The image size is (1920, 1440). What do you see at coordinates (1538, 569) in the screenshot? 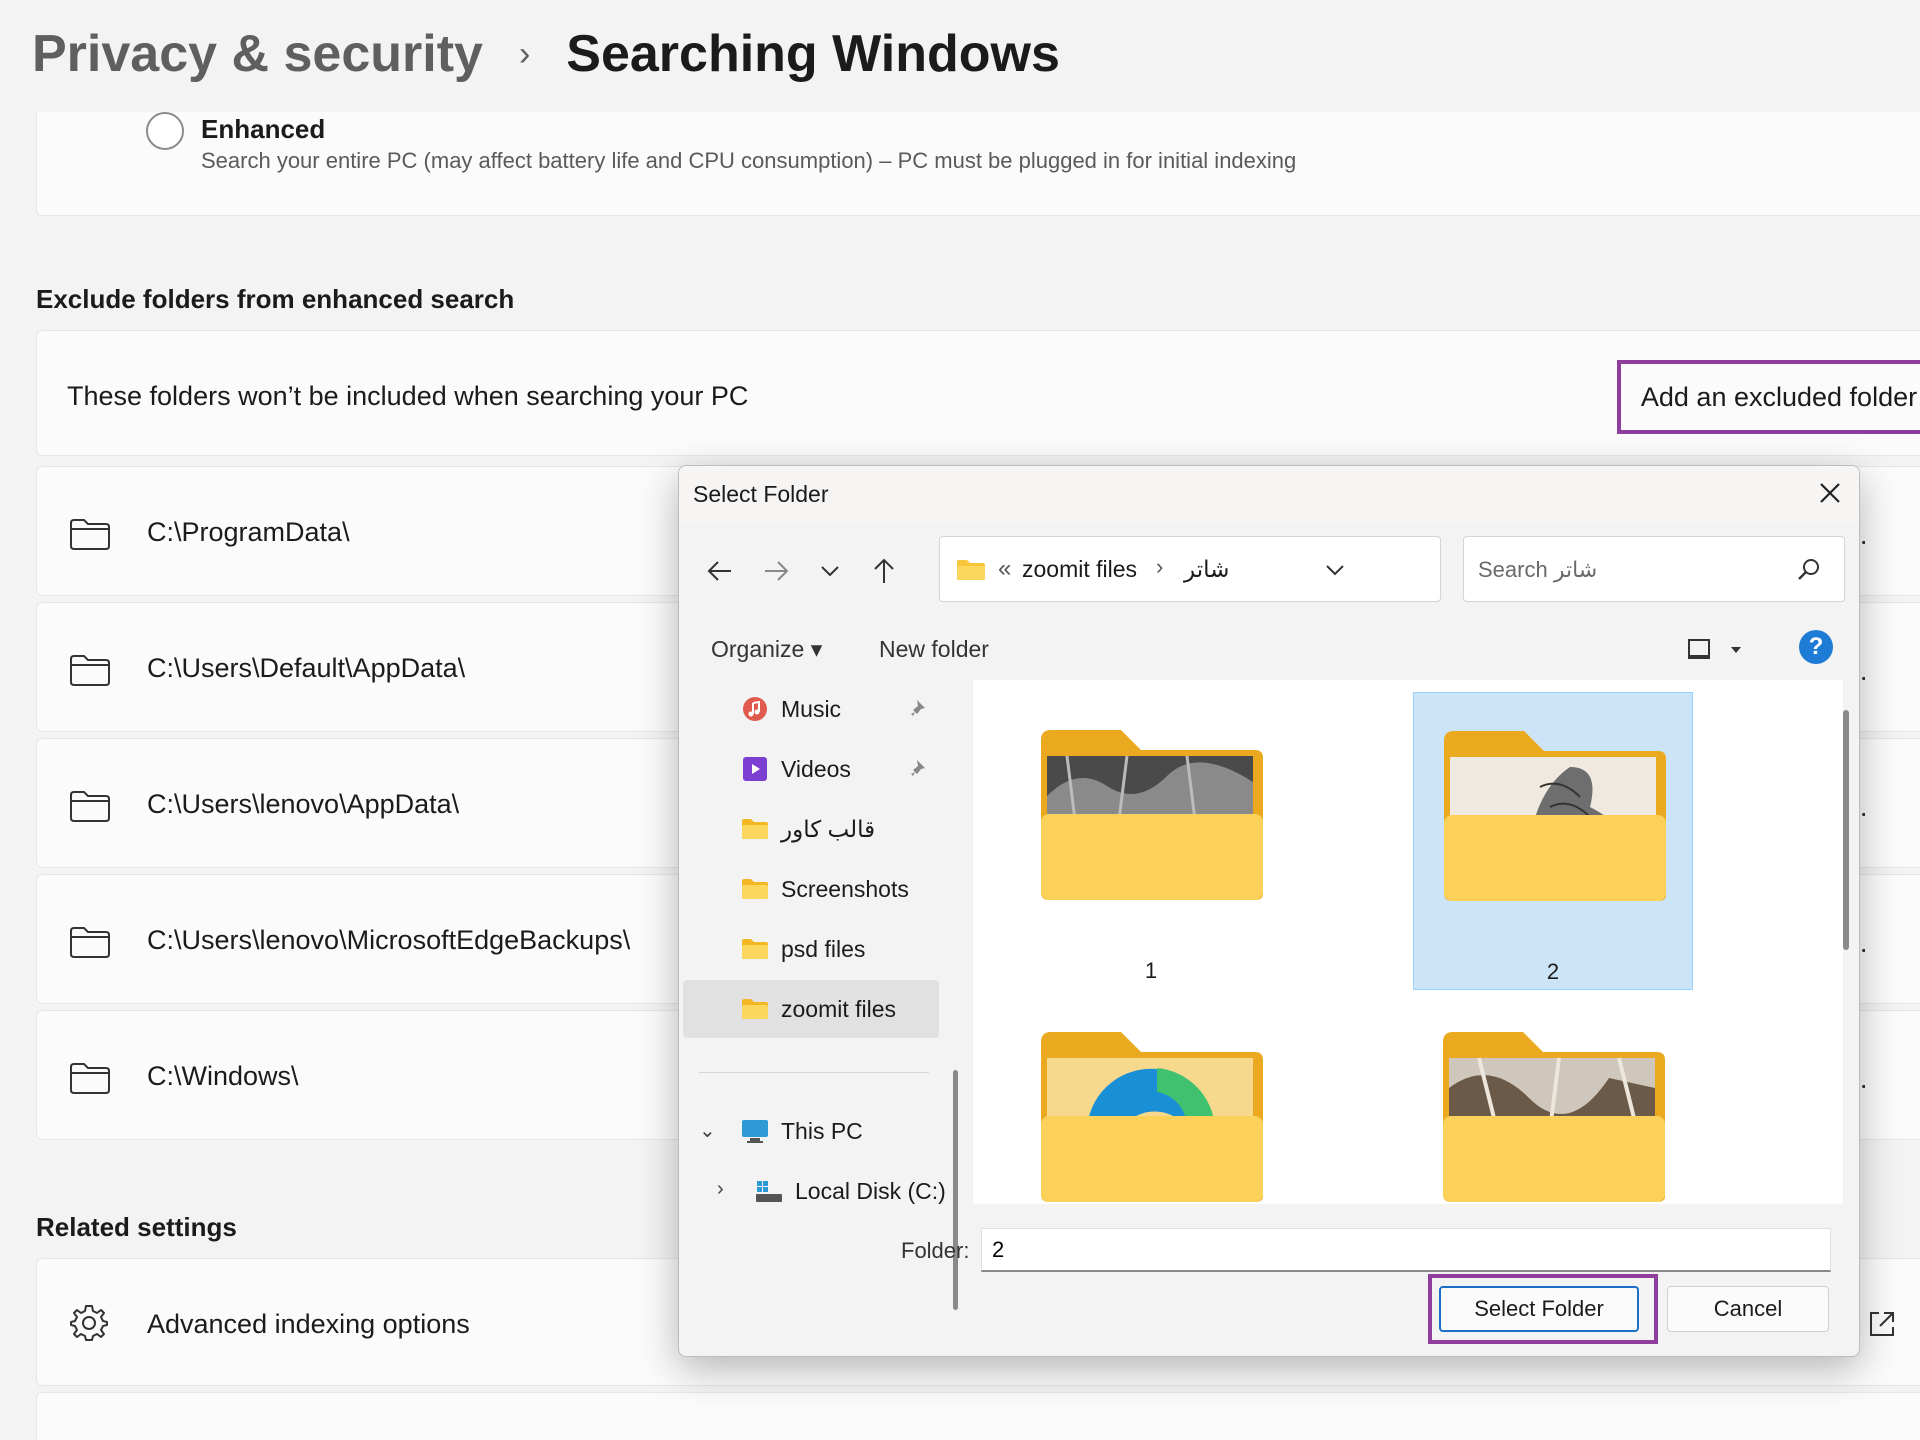
I see `search-placeholder: Search شاتر` at bounding box center [1538, 569].